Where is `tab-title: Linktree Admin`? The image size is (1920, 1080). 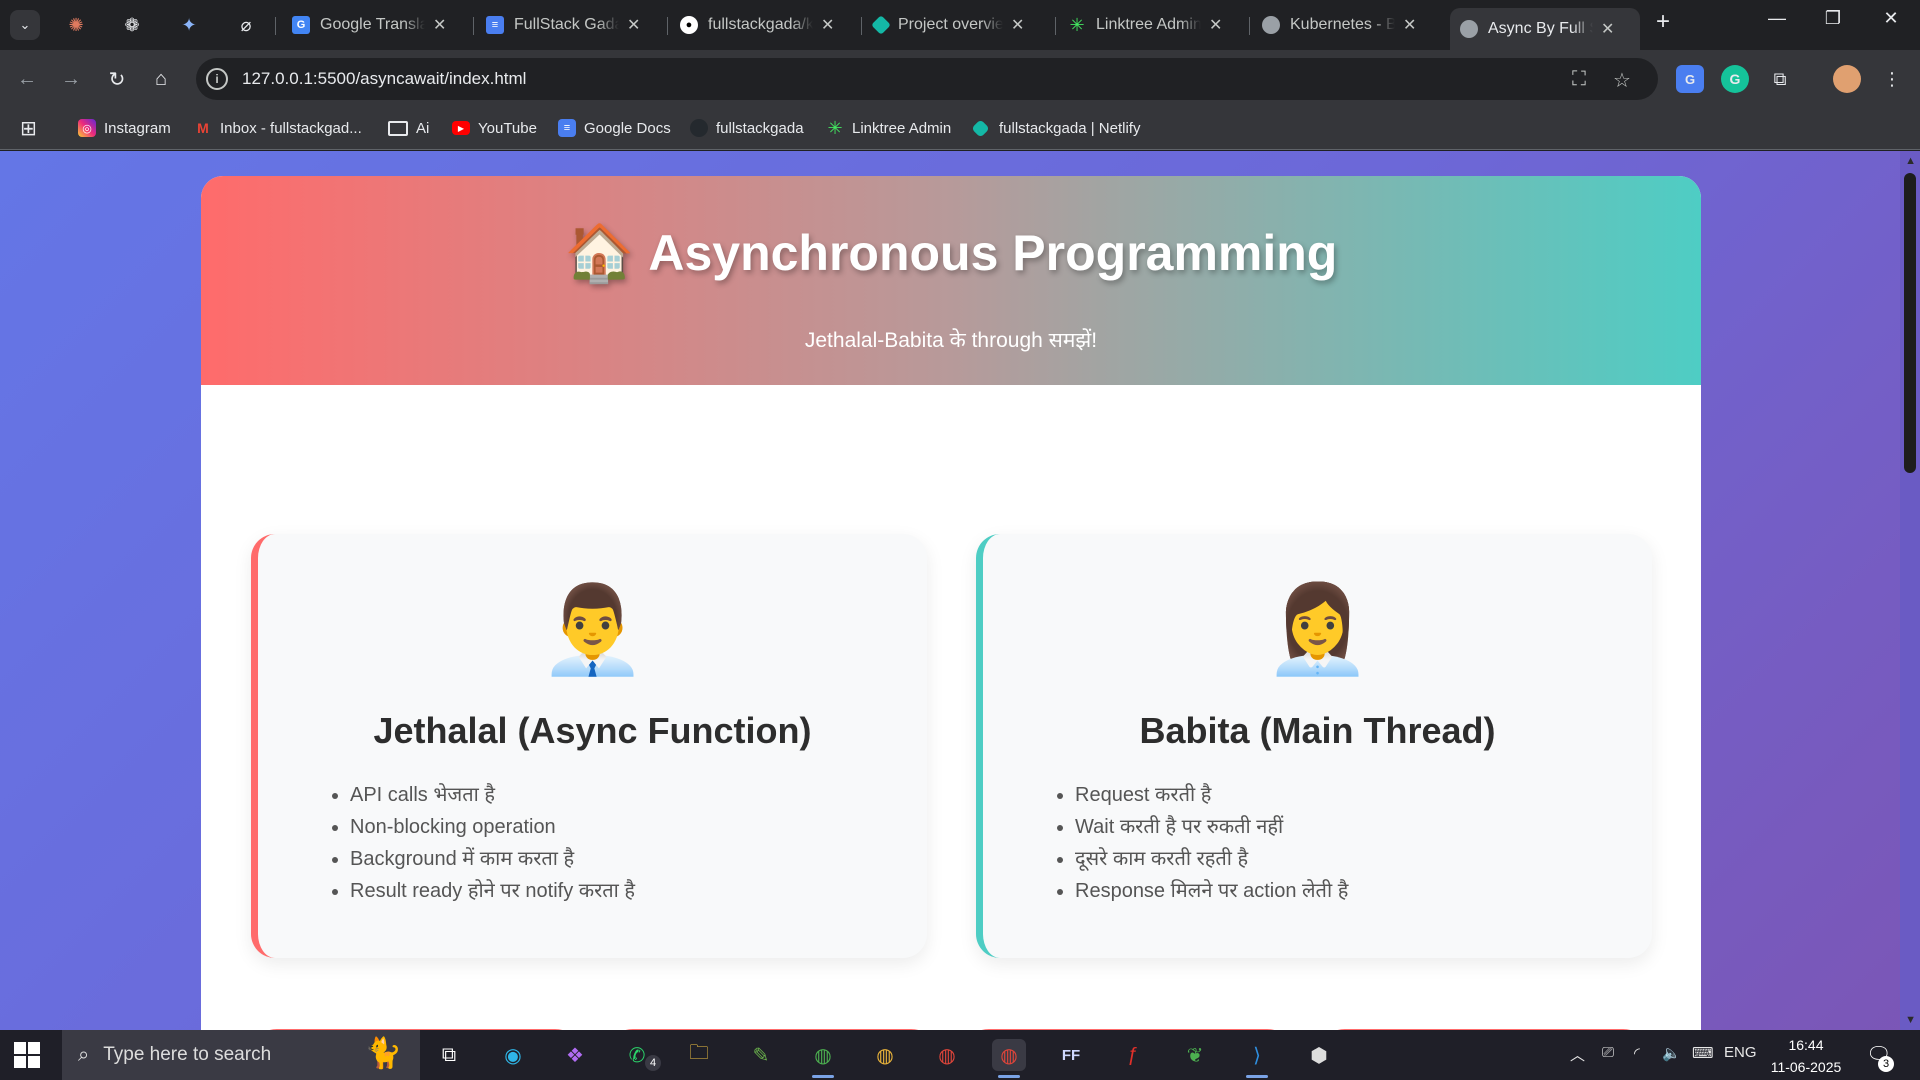 tab-title: Linktree Admin is located at coordinates (1148, 24).